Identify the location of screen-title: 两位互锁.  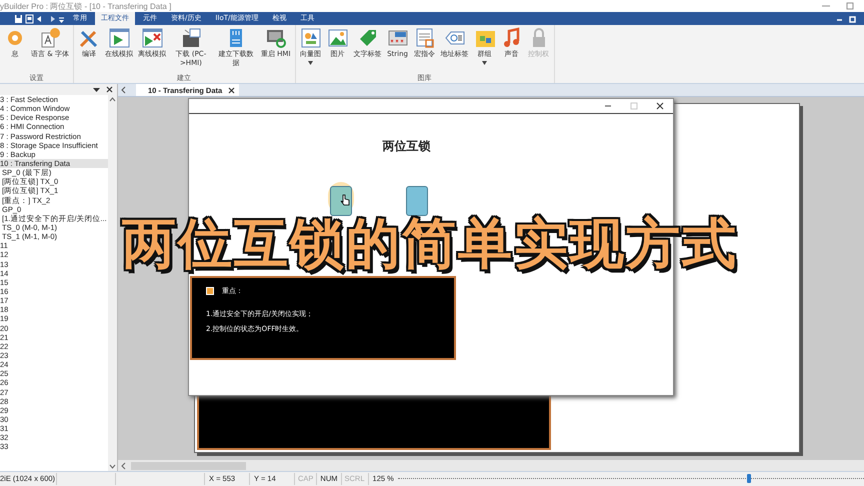
(407, 146).